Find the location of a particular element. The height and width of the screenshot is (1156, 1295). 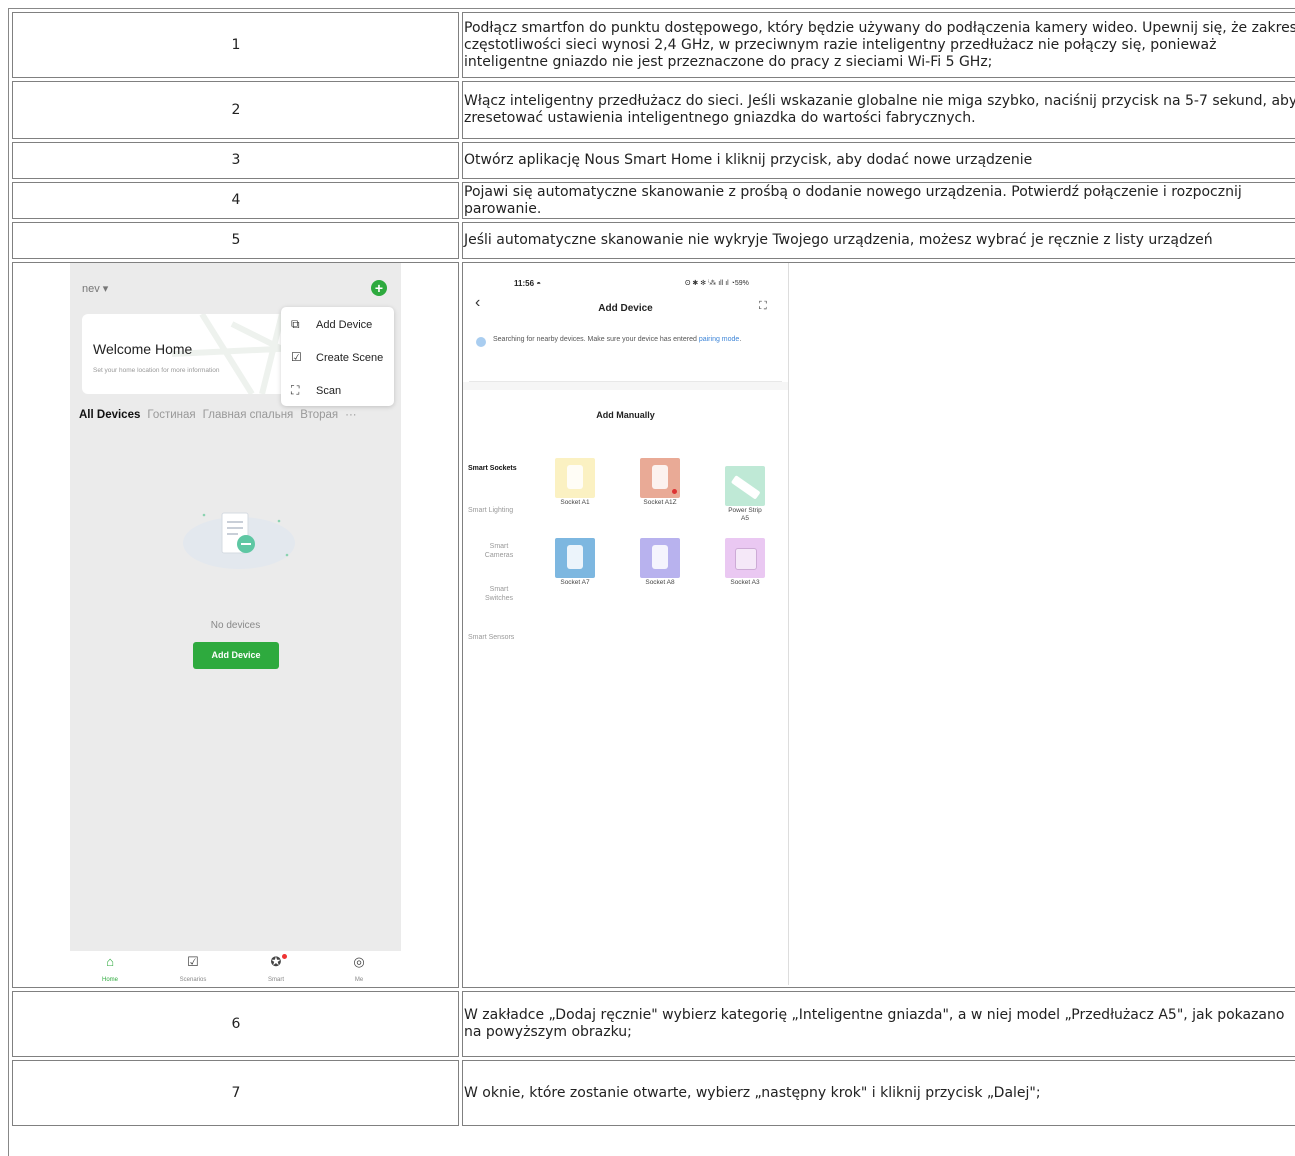

menu-item-add-device: ⧉ Add Device is located at coordinates (331, 324).